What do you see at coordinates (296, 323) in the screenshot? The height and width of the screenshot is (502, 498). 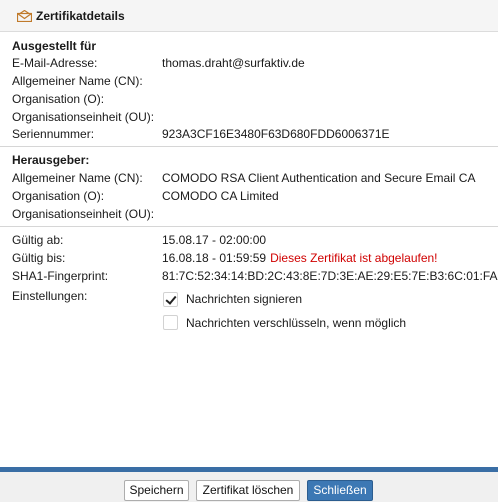 I see `encrypt-checkbox-label: Nachrichten verschlüsseln, wenn möglich` at bounding box center [296, 323].